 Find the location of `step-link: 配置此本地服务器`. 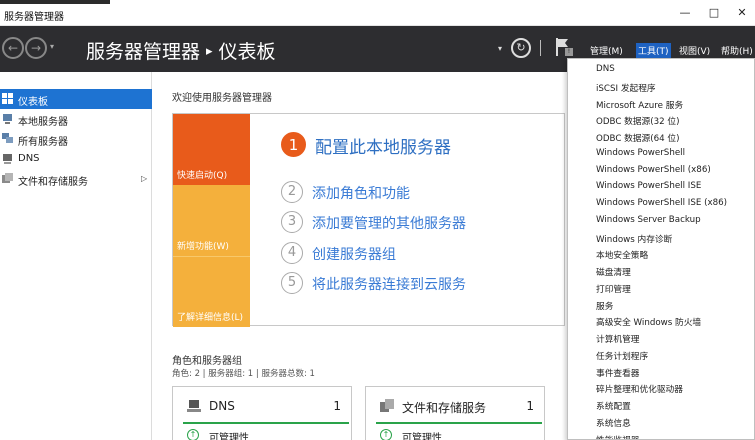

step-link: 配置此本地服务器 is located at coordinates (383, 145).